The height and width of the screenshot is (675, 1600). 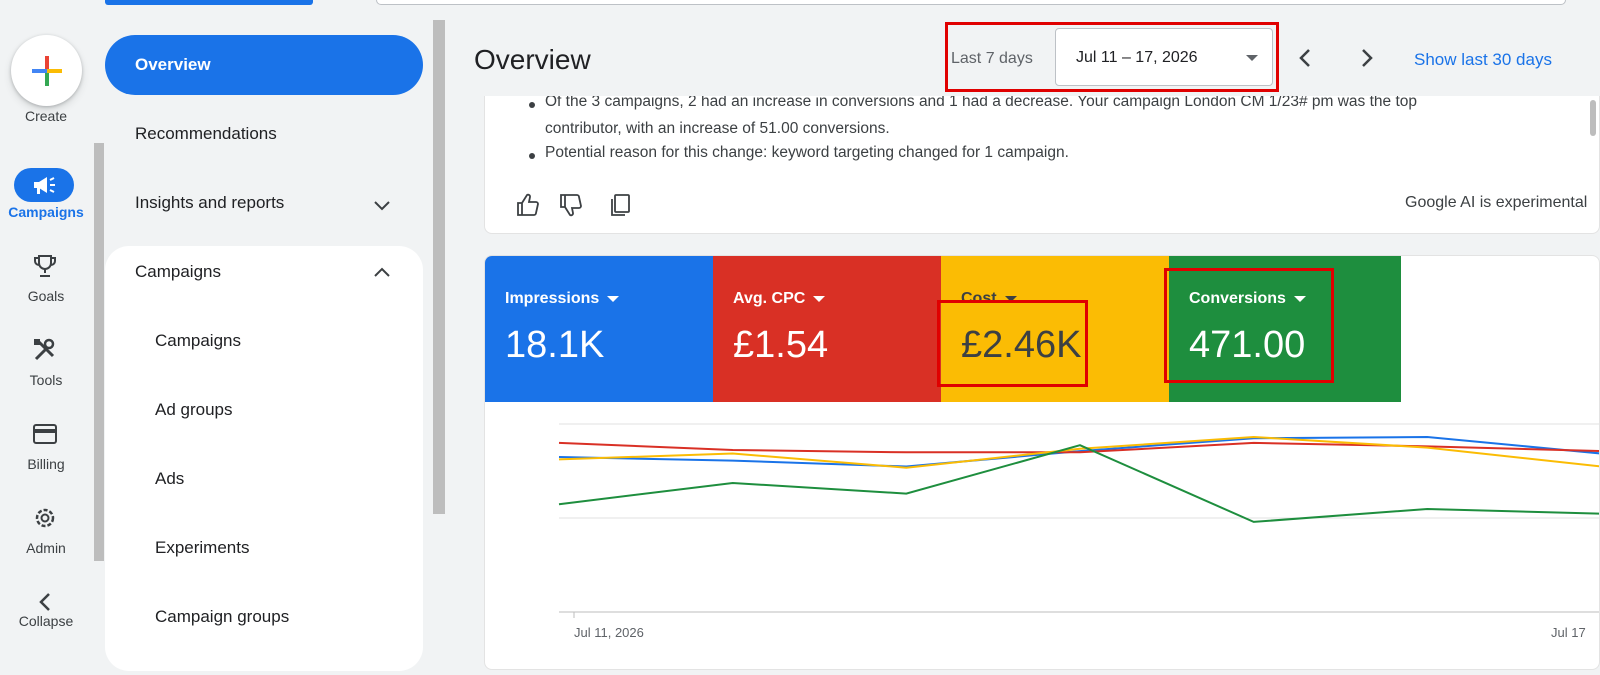 I want to click on nav-item-campaigns: Campaigns, so click(x=178, y=272).